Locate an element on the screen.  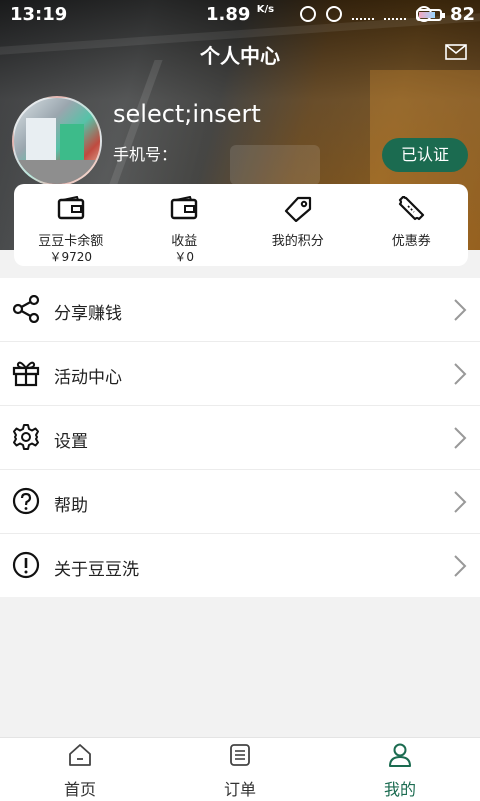
vibrate-icon is located at coordinates (334, 14).